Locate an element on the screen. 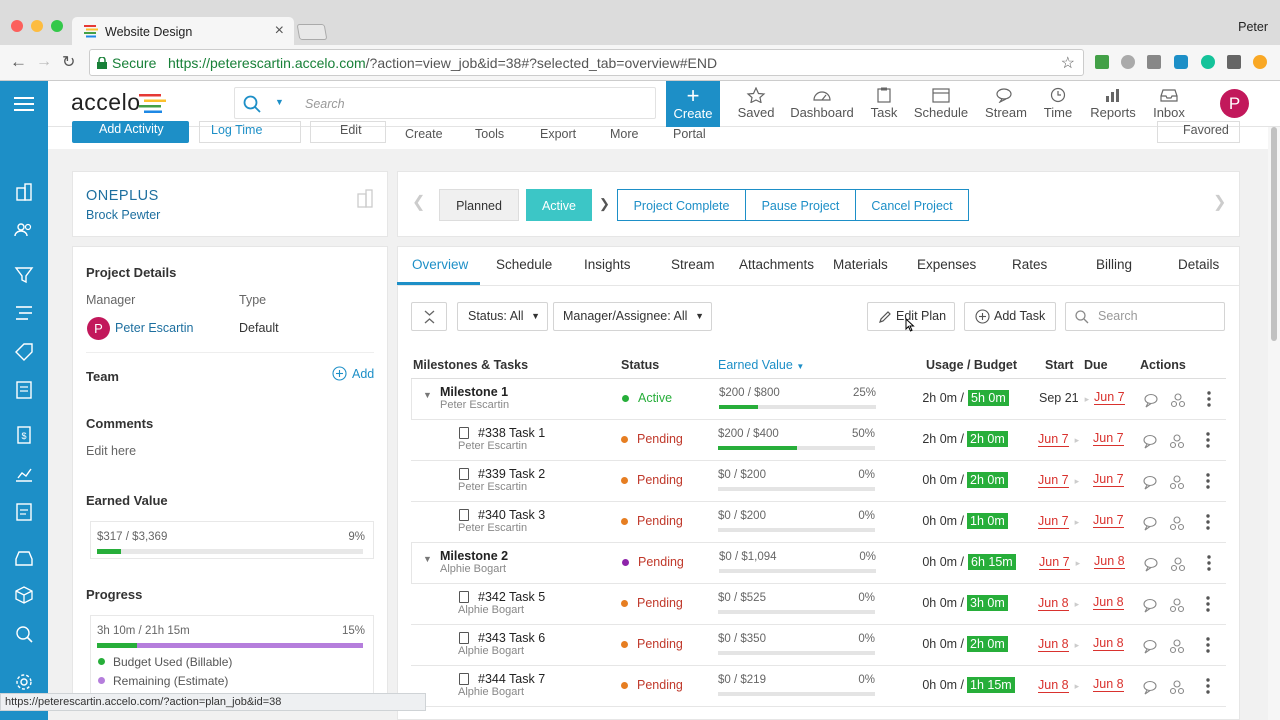  cancel-project-button: Cancel Project is located at coordinates (912, 205).